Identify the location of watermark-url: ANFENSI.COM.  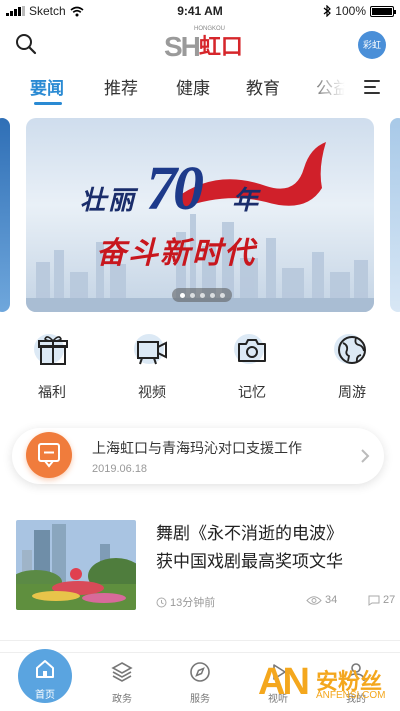
(351, 695).